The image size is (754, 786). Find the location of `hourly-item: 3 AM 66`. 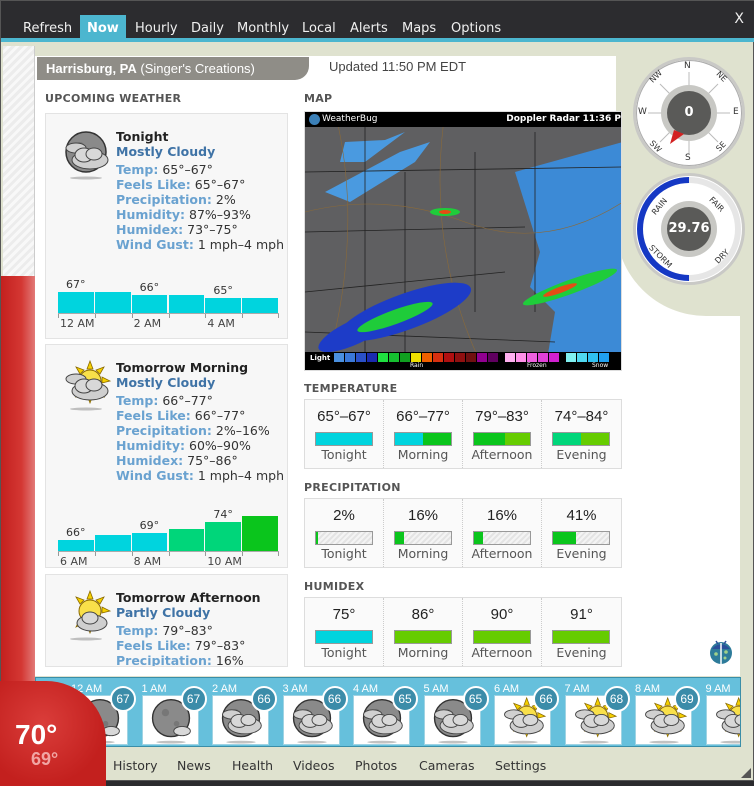

hourly-item: 3 AM 66 is located at coordinates (308, 712).